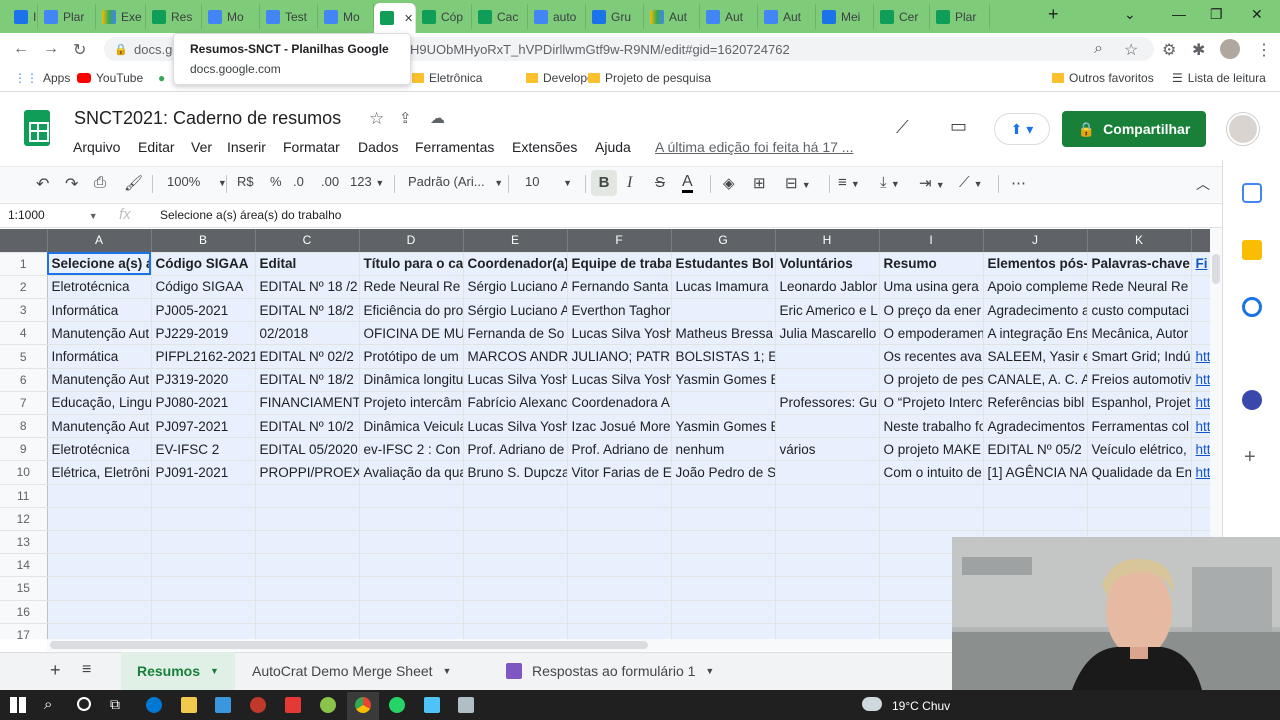  I want to click on cell: vários, so click(827, 449).